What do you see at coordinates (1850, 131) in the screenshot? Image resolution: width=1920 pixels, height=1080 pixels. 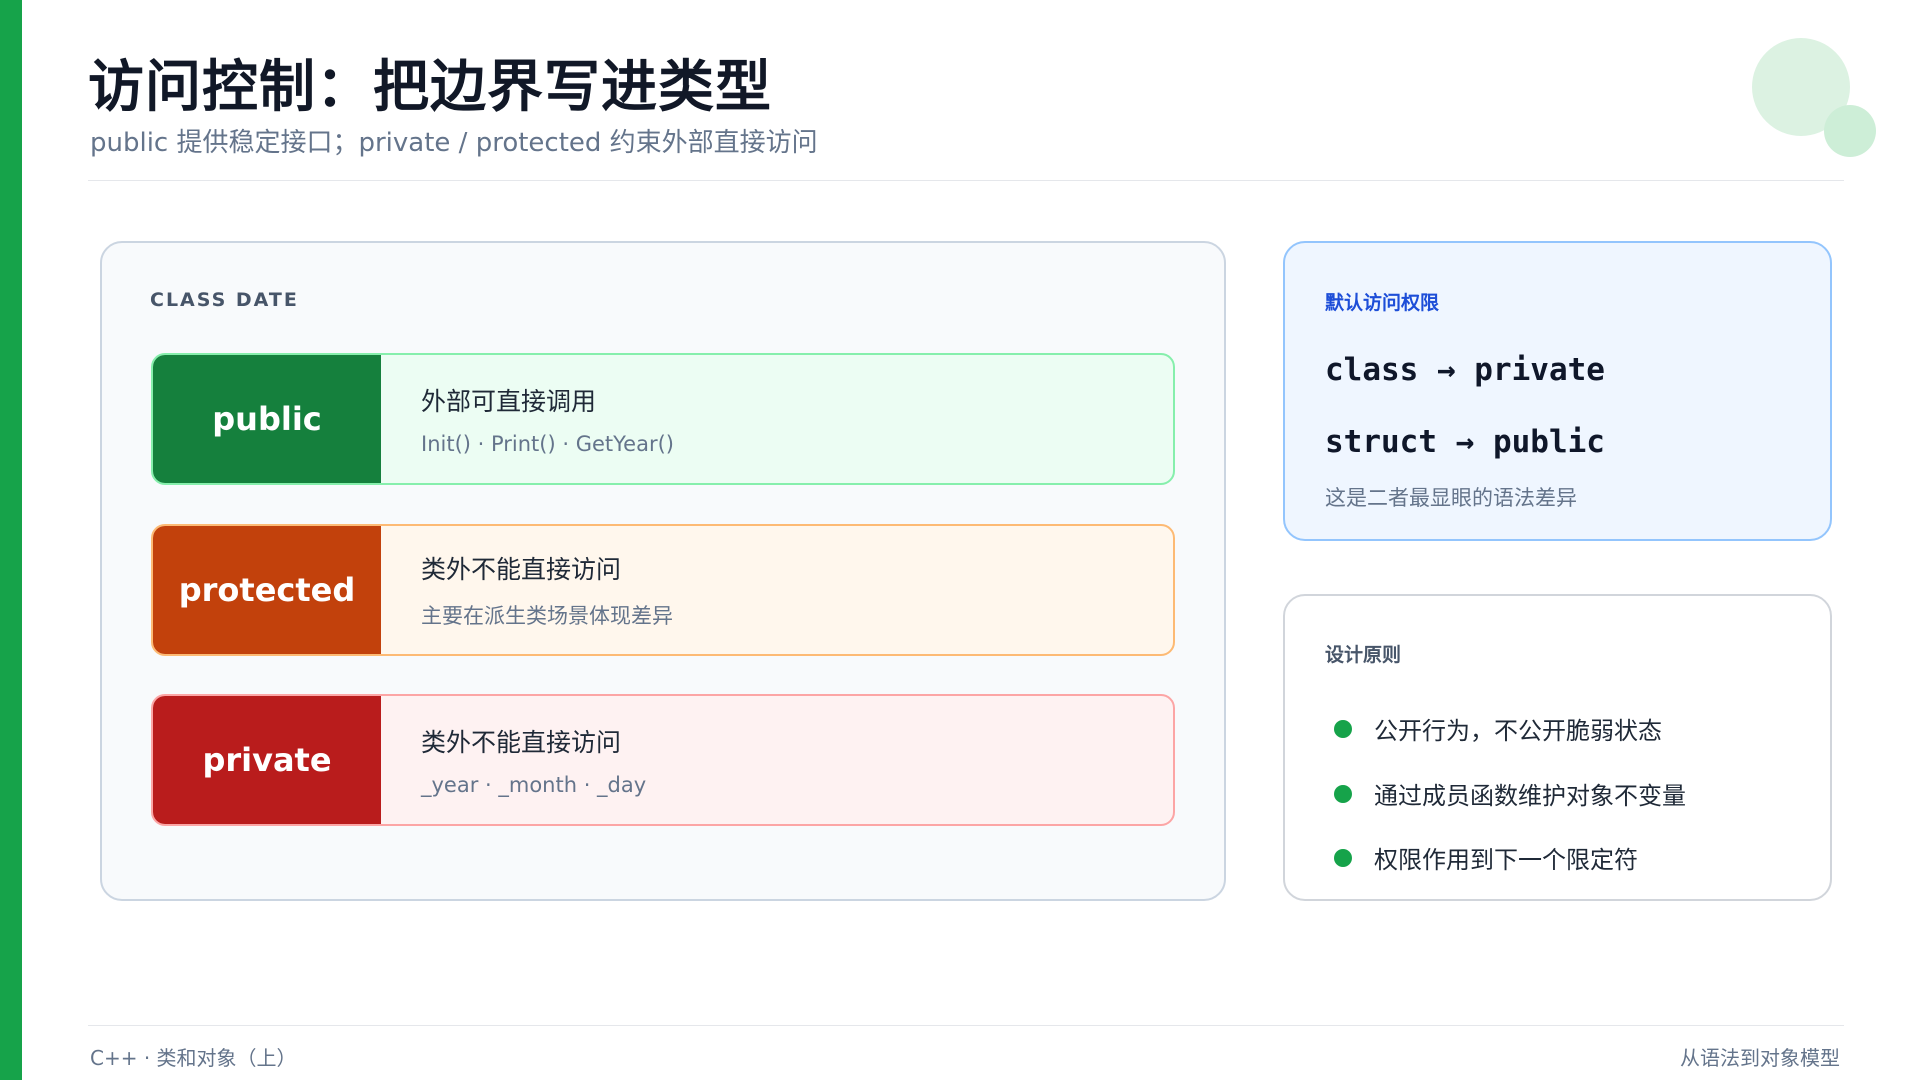 I see `decorative-circle-small` at bounding box center [1850, 131].